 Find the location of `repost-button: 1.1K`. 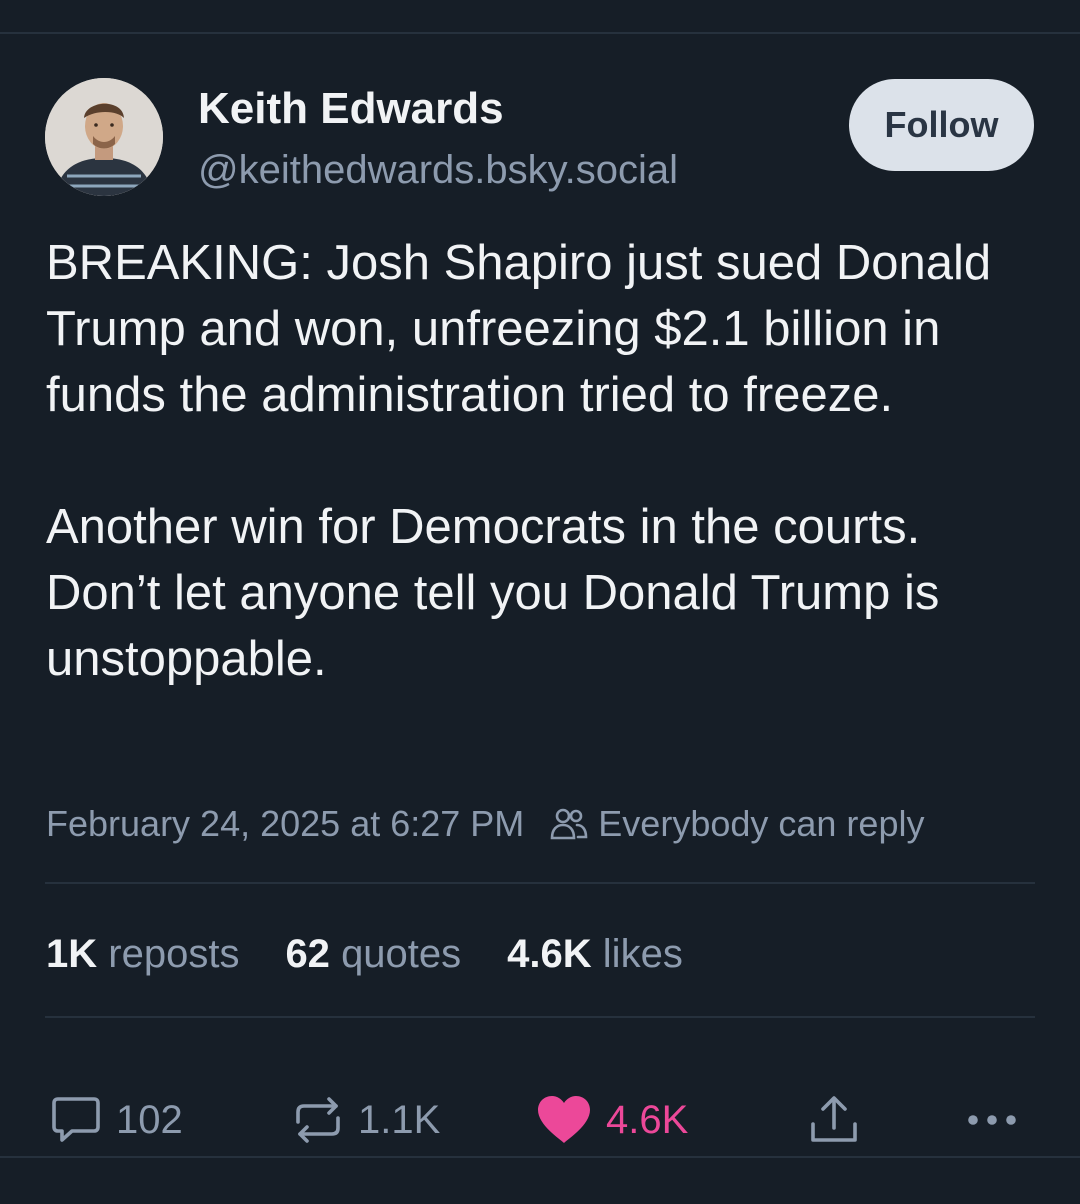

repost-button: 1.1K is located at coordinates (366, 1120).